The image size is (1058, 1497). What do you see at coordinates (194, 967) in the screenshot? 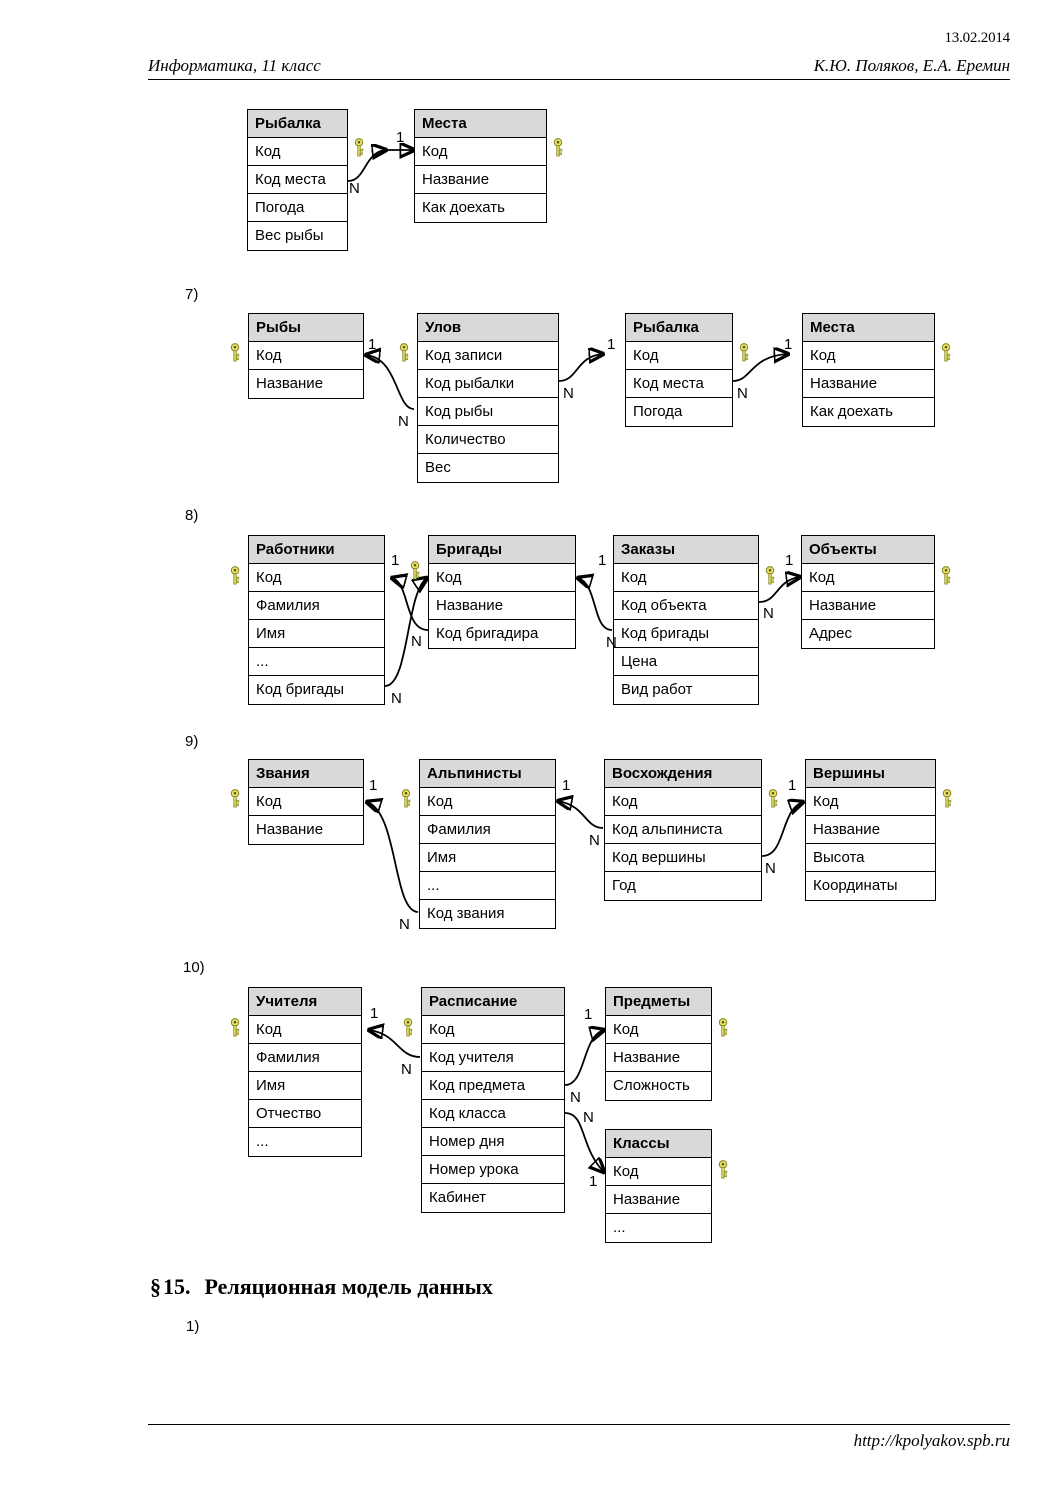
I see `diagram-index: 10)` at bounding box center [194, 967].